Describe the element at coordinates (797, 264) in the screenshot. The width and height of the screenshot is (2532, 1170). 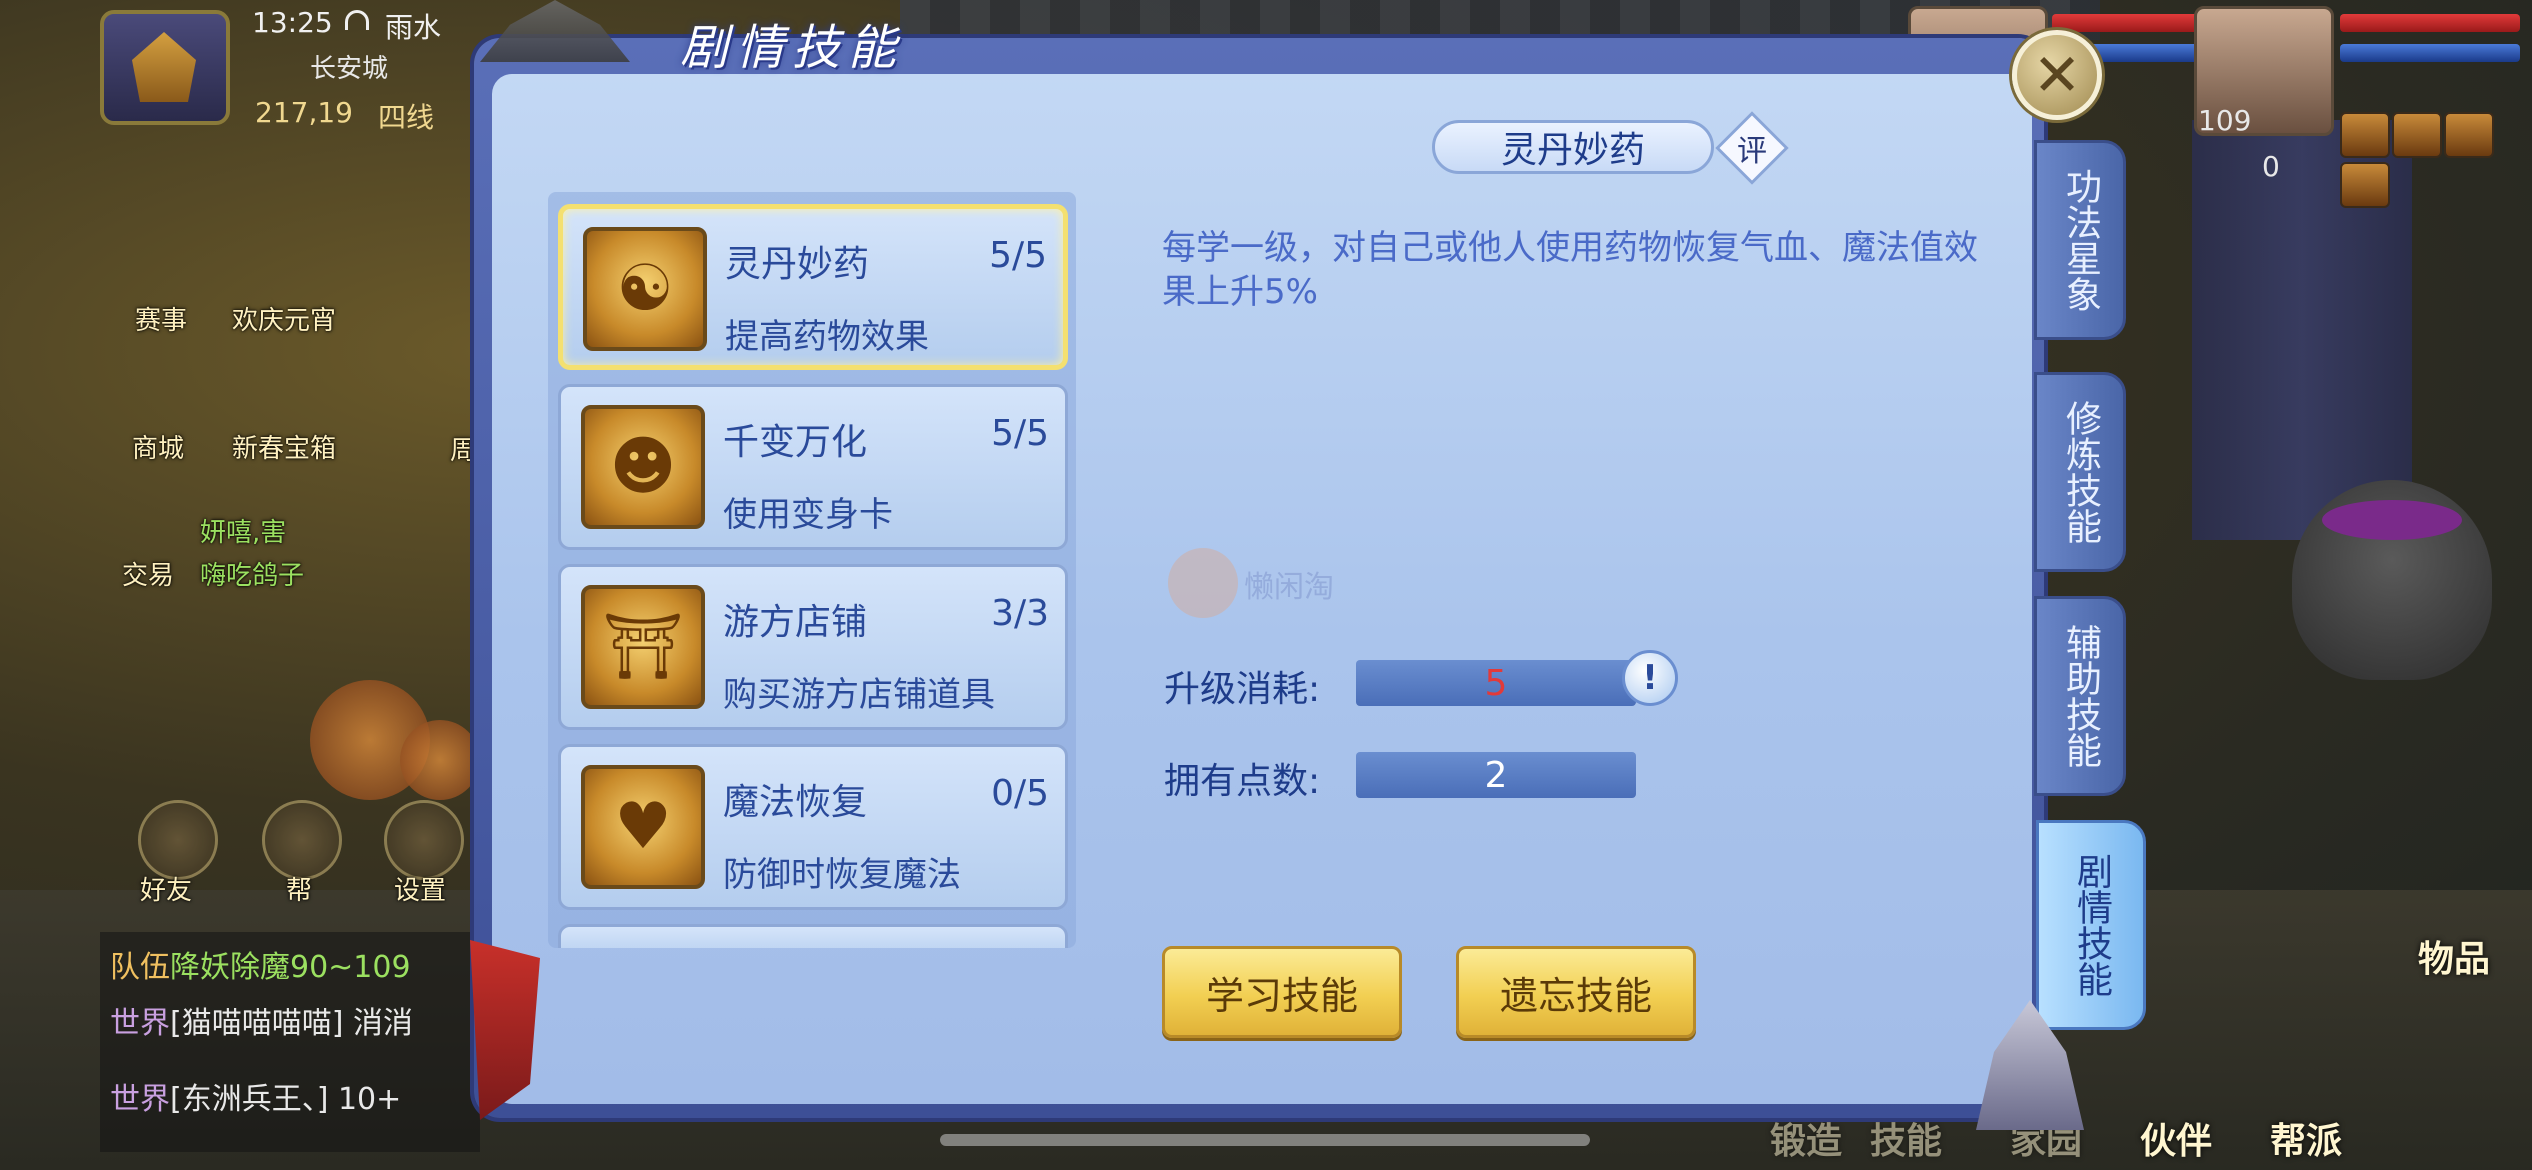
I see `skill-name: 灵丹妙药` at that location.